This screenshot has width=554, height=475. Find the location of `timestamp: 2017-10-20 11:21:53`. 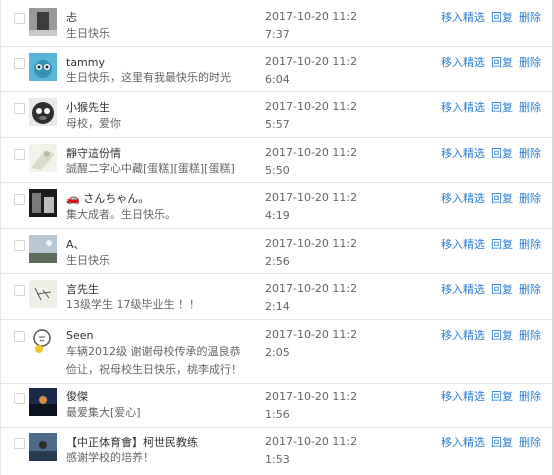

timestamp: 2017-10-20 11:21:53 is located at coordinates (311, 450).